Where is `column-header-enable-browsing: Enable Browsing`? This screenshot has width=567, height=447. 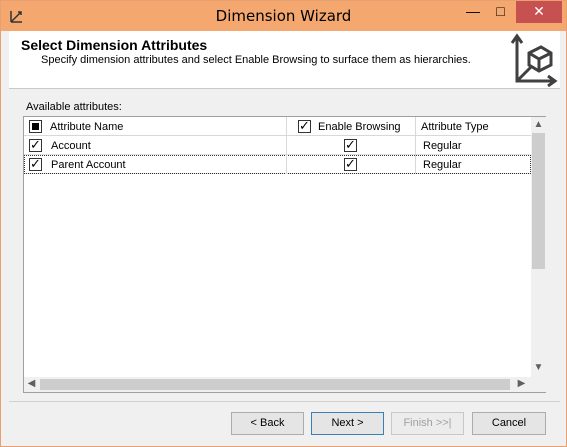
column-header-enable-browsing: Enable Browsing is located at coordinates (359, 127).